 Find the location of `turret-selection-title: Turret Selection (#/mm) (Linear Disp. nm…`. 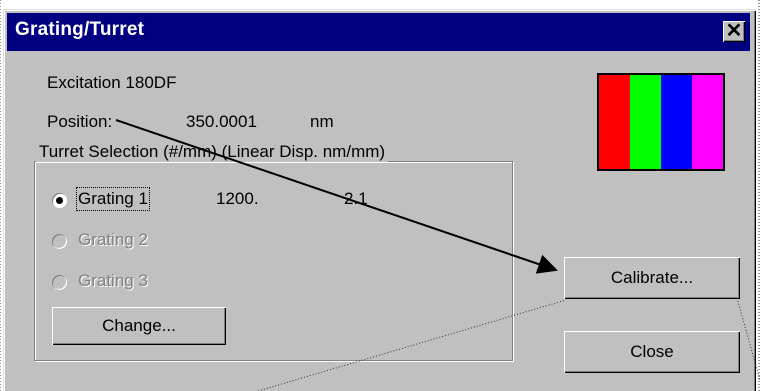

turret-selection-title: Turret Selection (#/mm) (Linear Disp. nm… is located at coordinates (212, 152).